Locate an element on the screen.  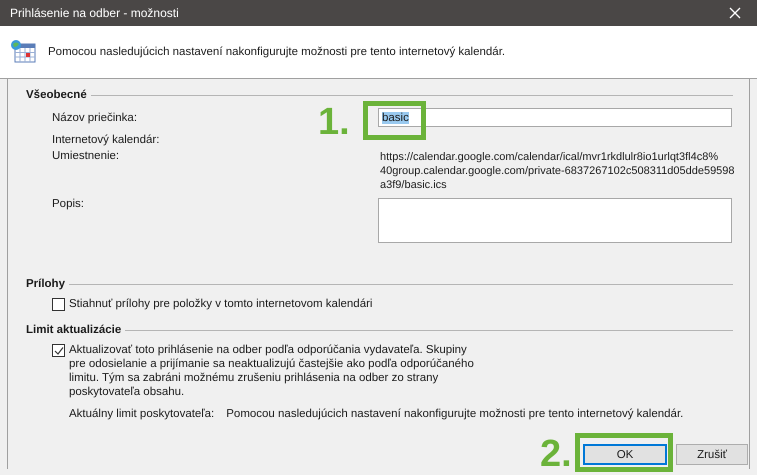
highlight-frame is located at coordinates (394, 120).